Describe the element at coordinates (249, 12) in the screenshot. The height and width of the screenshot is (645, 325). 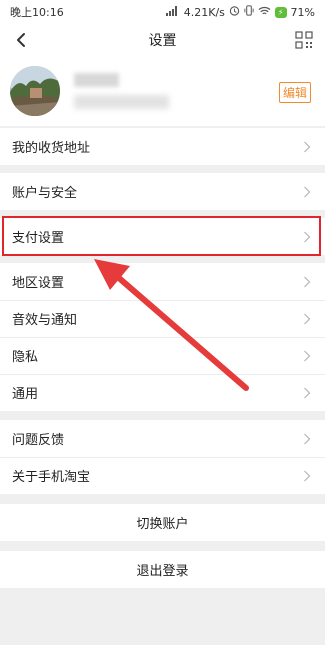
I see `vibrate-icon` at that location.